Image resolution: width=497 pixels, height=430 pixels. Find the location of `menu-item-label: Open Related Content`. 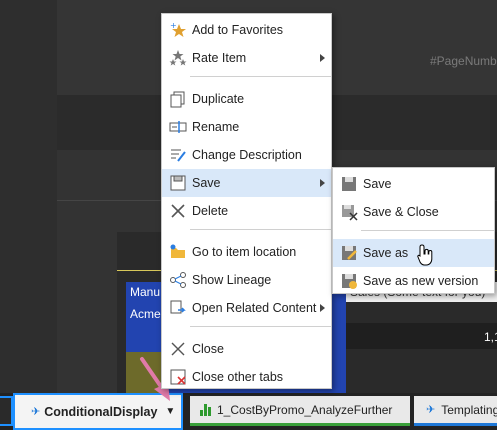

menu-item-label: Open Related Content is located at coordinates (254, 308).